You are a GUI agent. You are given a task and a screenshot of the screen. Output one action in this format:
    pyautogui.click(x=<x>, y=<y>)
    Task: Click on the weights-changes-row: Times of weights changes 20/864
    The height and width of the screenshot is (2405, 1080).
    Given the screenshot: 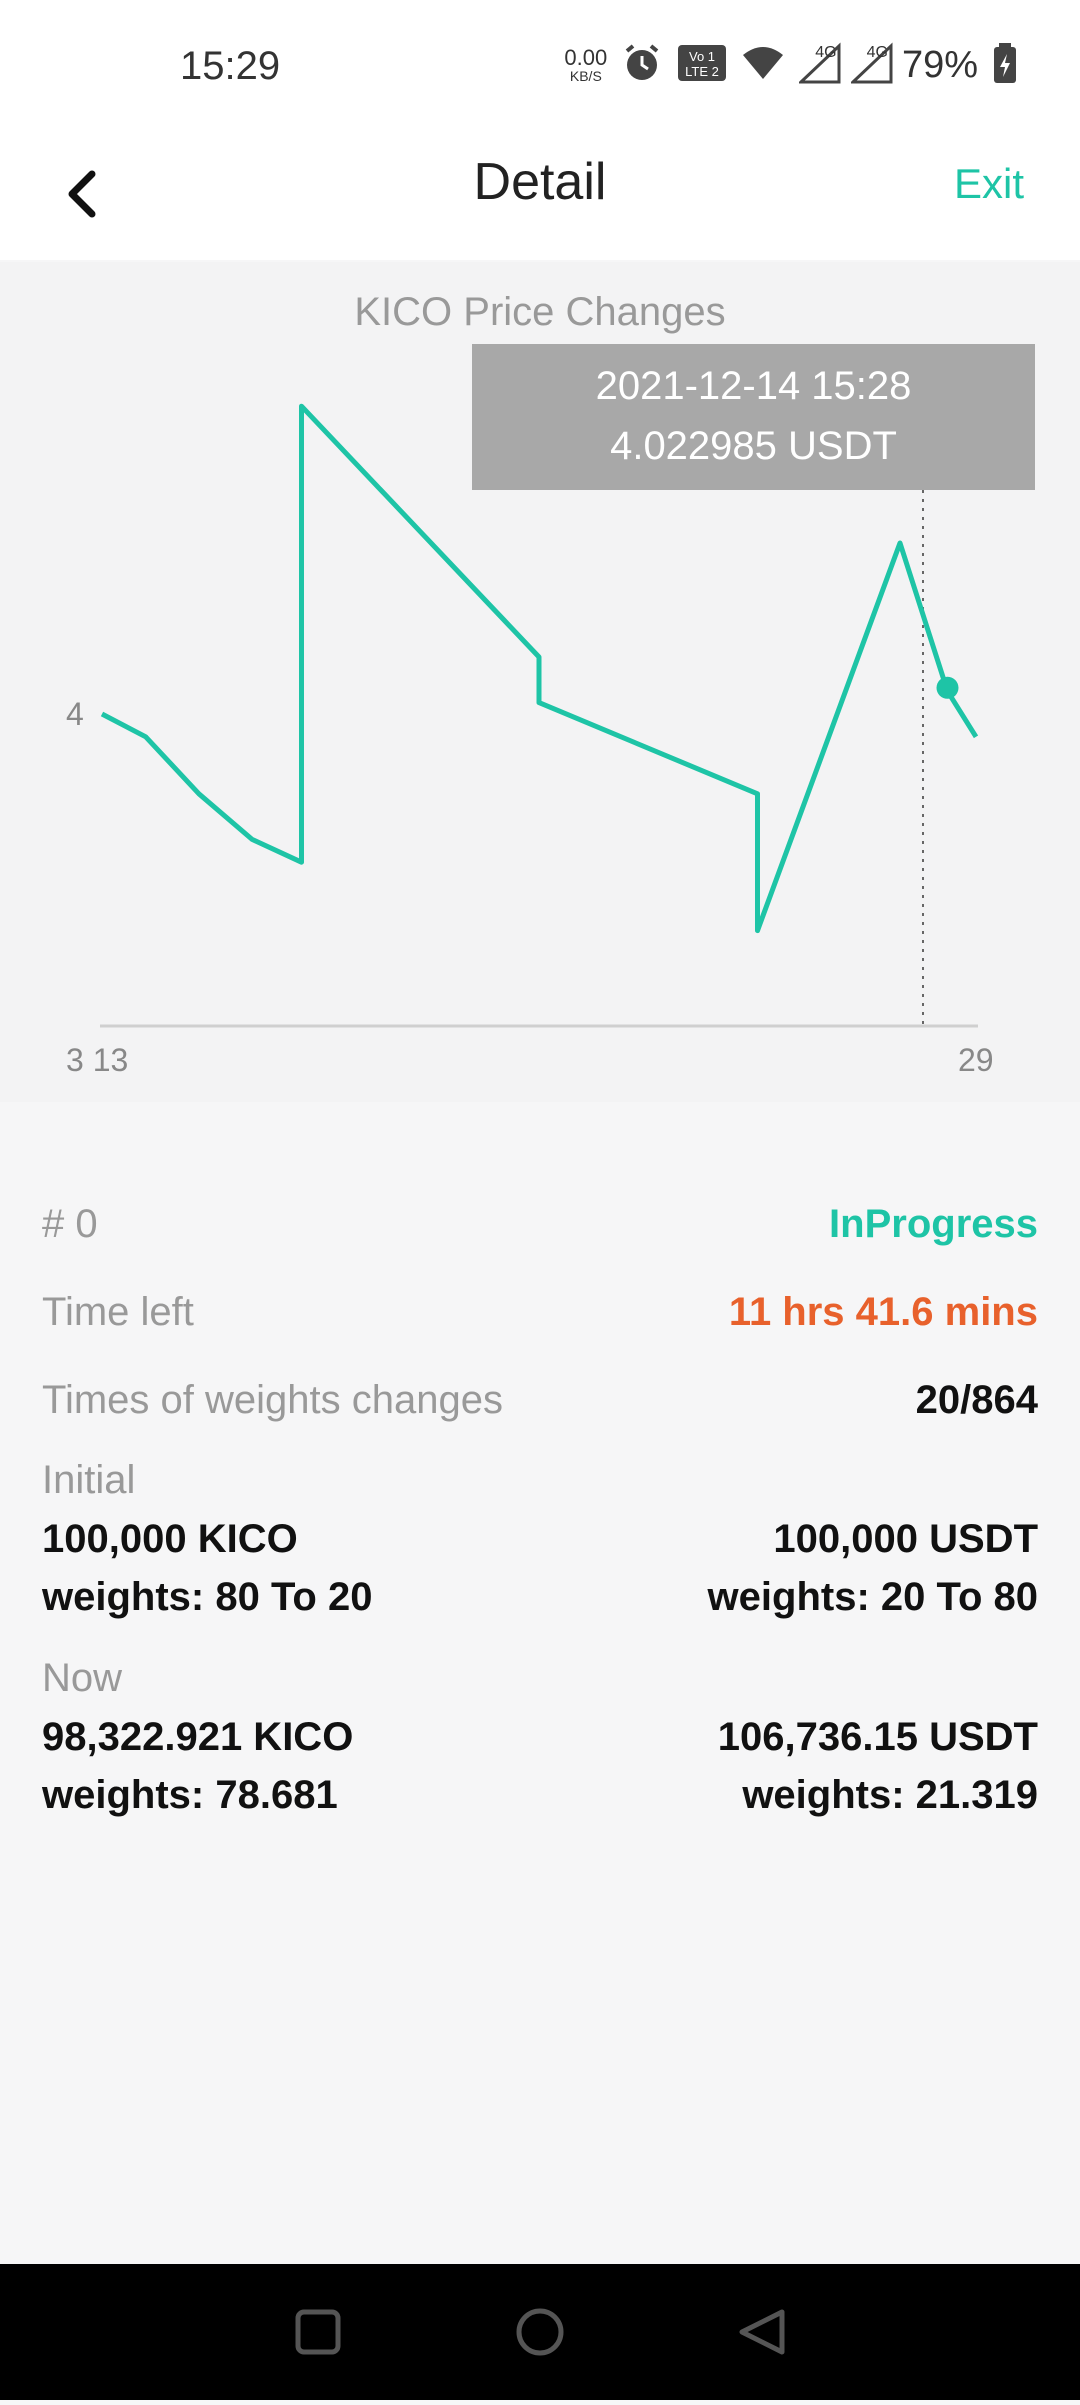 What is the action you would take?
    pyautogui.click(x=540, y=1400)
    